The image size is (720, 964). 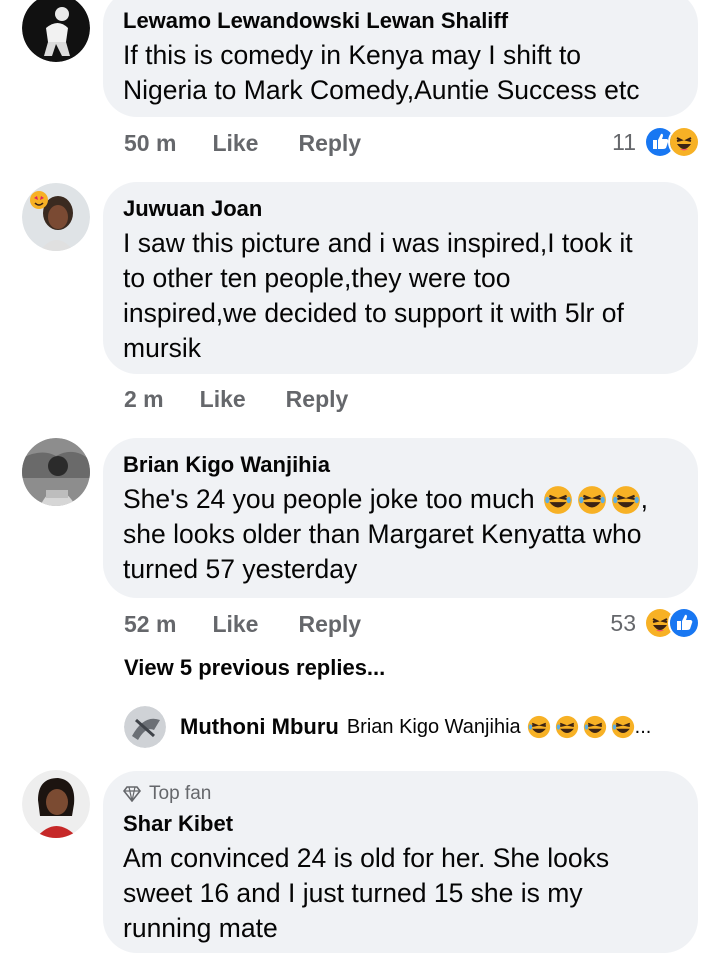 I want to click on comment-timestamp: 2 m, so click(x=144, y=399).